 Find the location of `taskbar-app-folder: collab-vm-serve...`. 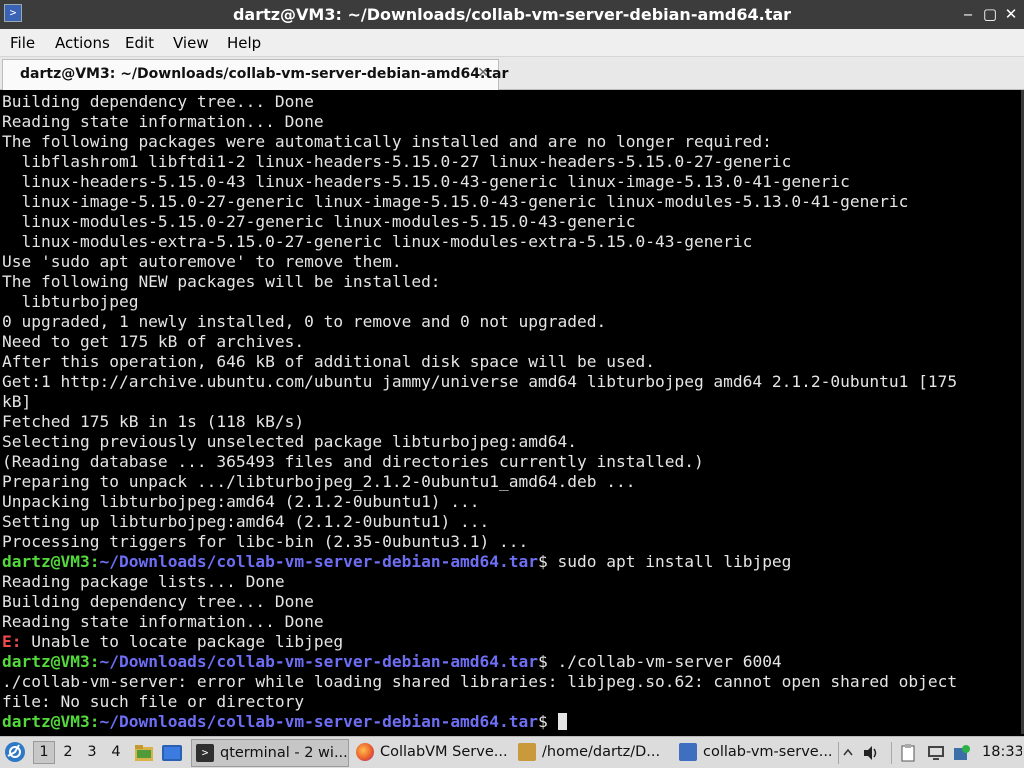

taskbar-app-folder: collab-vm-serve... is located at coordinates (757, 752).